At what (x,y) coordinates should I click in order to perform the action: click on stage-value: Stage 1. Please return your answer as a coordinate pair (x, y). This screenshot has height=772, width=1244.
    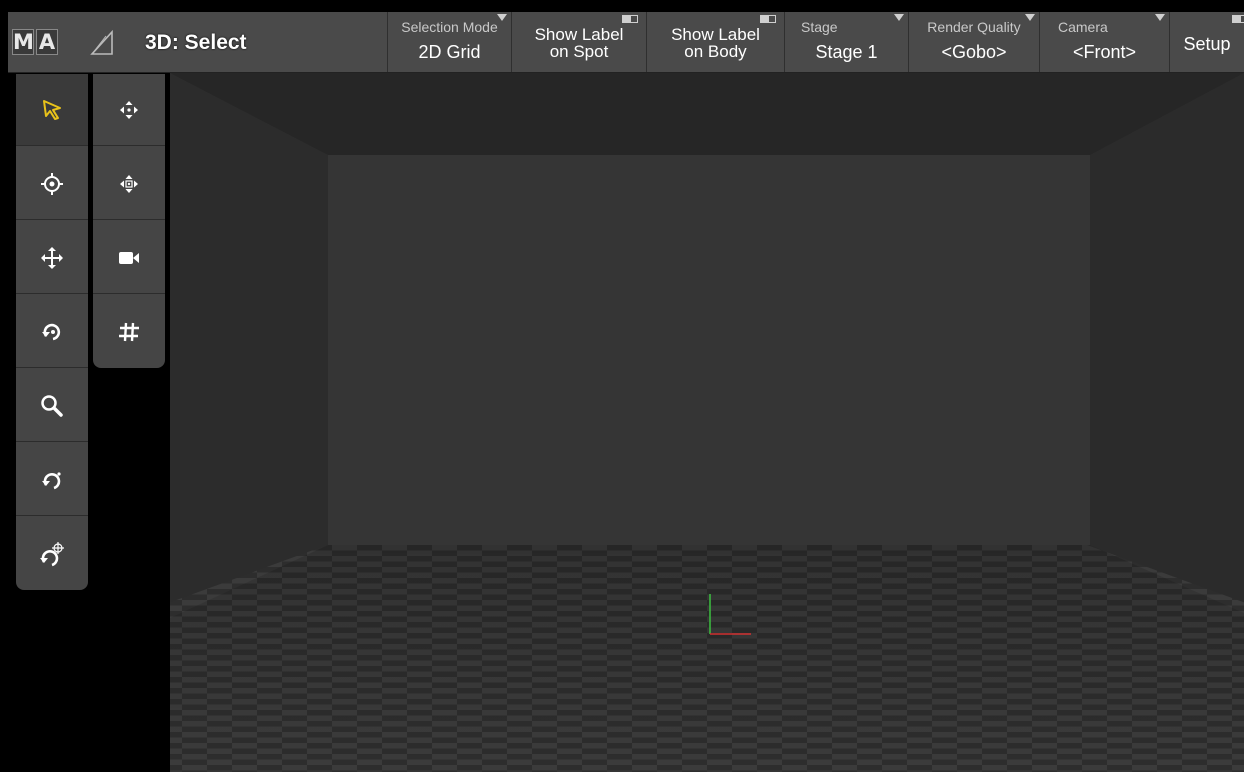
    Looking at the image, I should click on (846, 52).